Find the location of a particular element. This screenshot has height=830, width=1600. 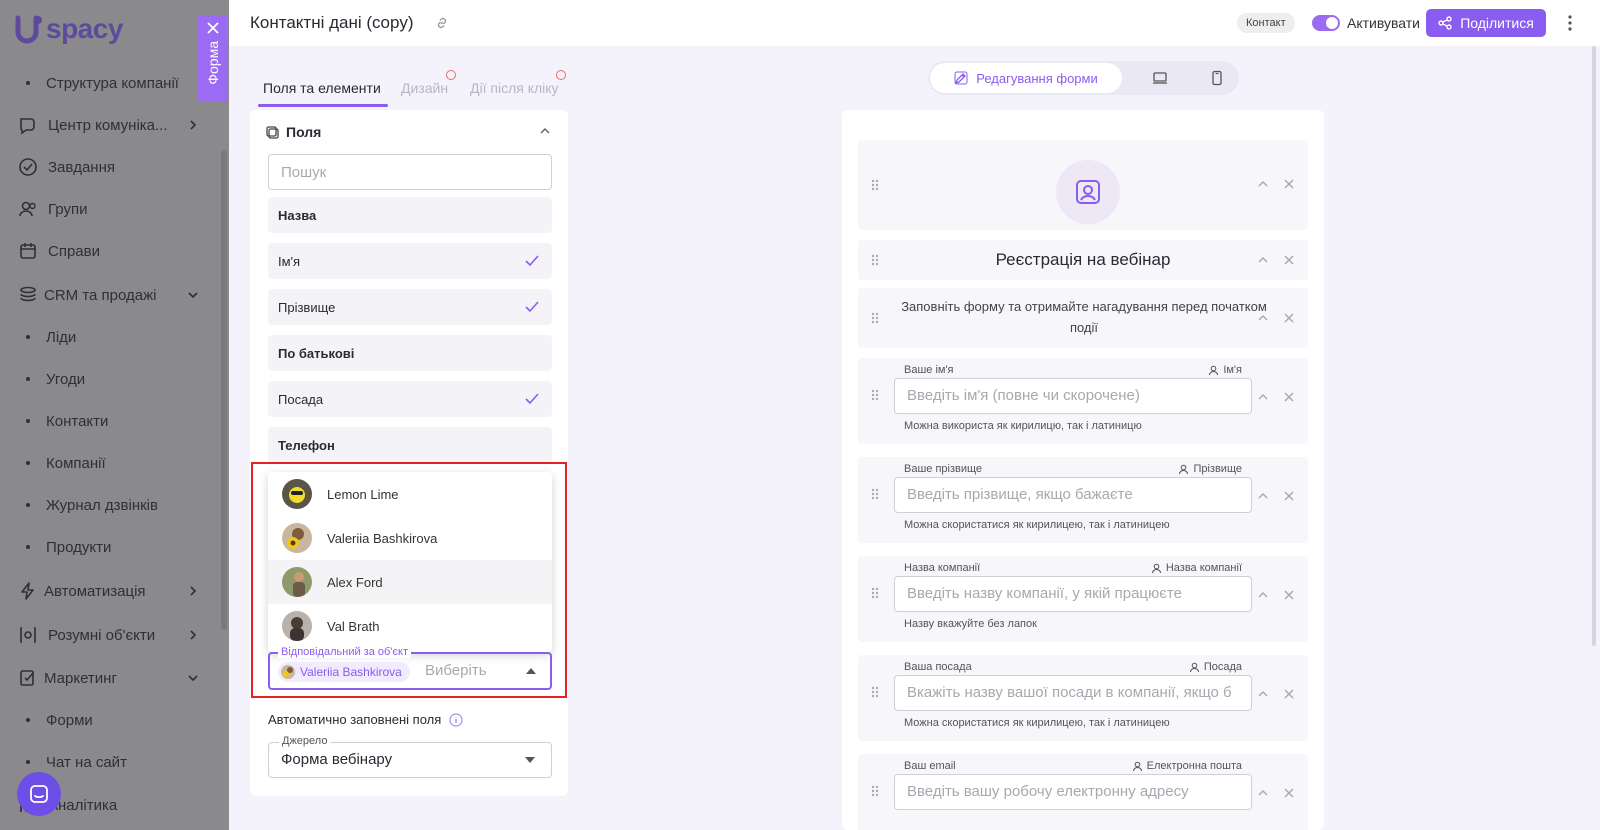

field-input: Введіть вашу робочу електронну адресу is located at coordinates (1073, 792).